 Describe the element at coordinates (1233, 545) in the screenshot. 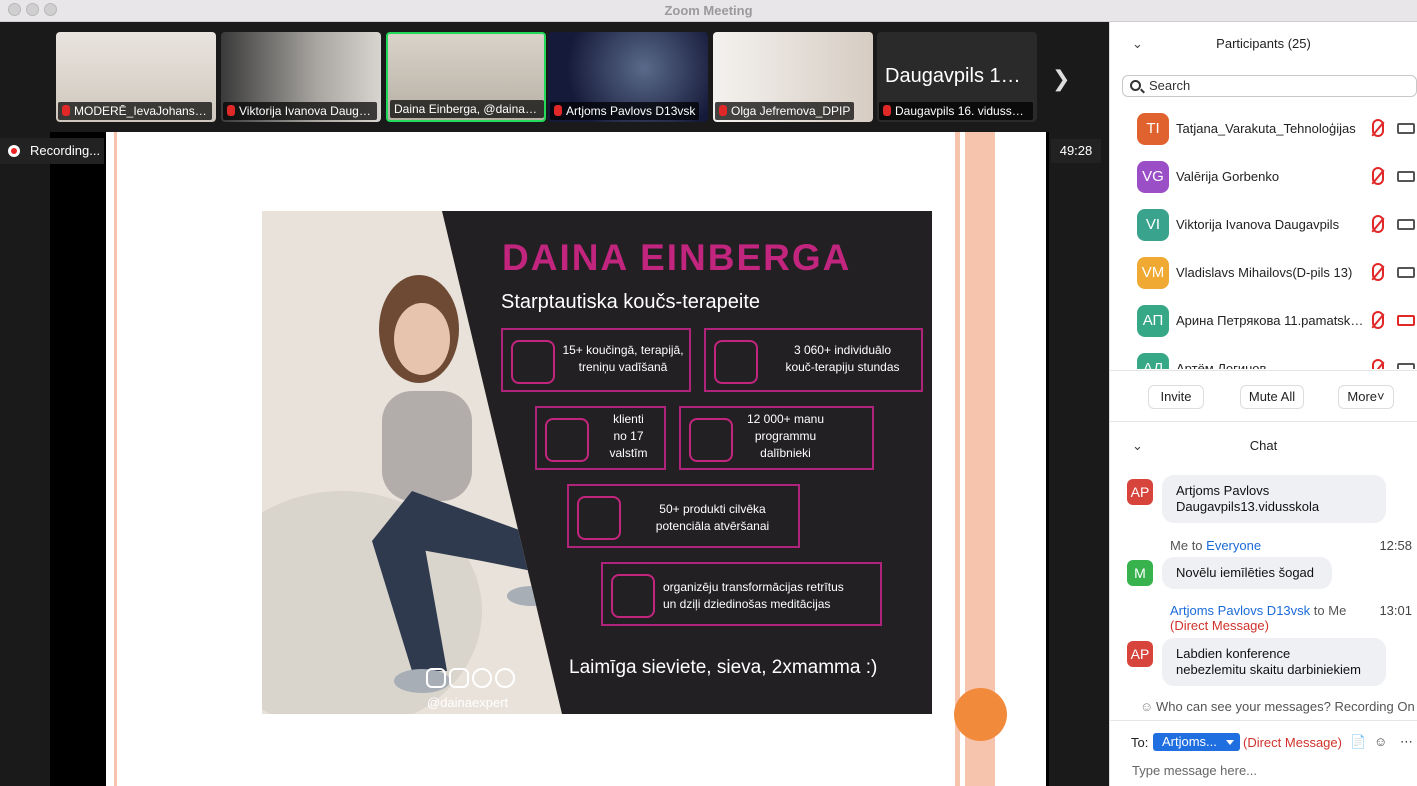

I see `recipient: Everyone` at that location.